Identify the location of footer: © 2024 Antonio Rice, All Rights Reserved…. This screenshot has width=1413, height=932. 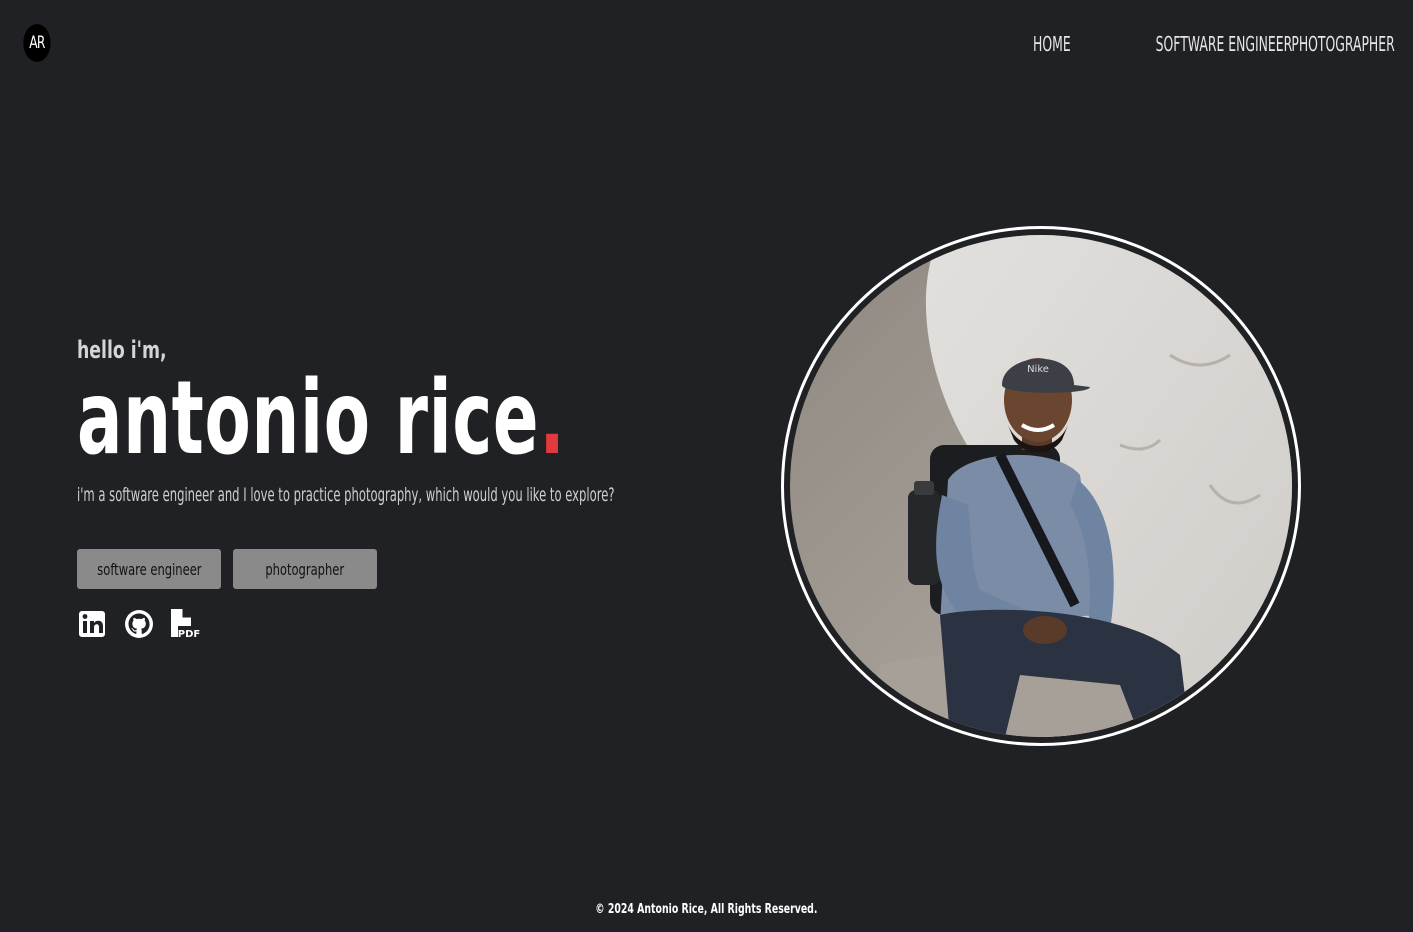
(706, 909).